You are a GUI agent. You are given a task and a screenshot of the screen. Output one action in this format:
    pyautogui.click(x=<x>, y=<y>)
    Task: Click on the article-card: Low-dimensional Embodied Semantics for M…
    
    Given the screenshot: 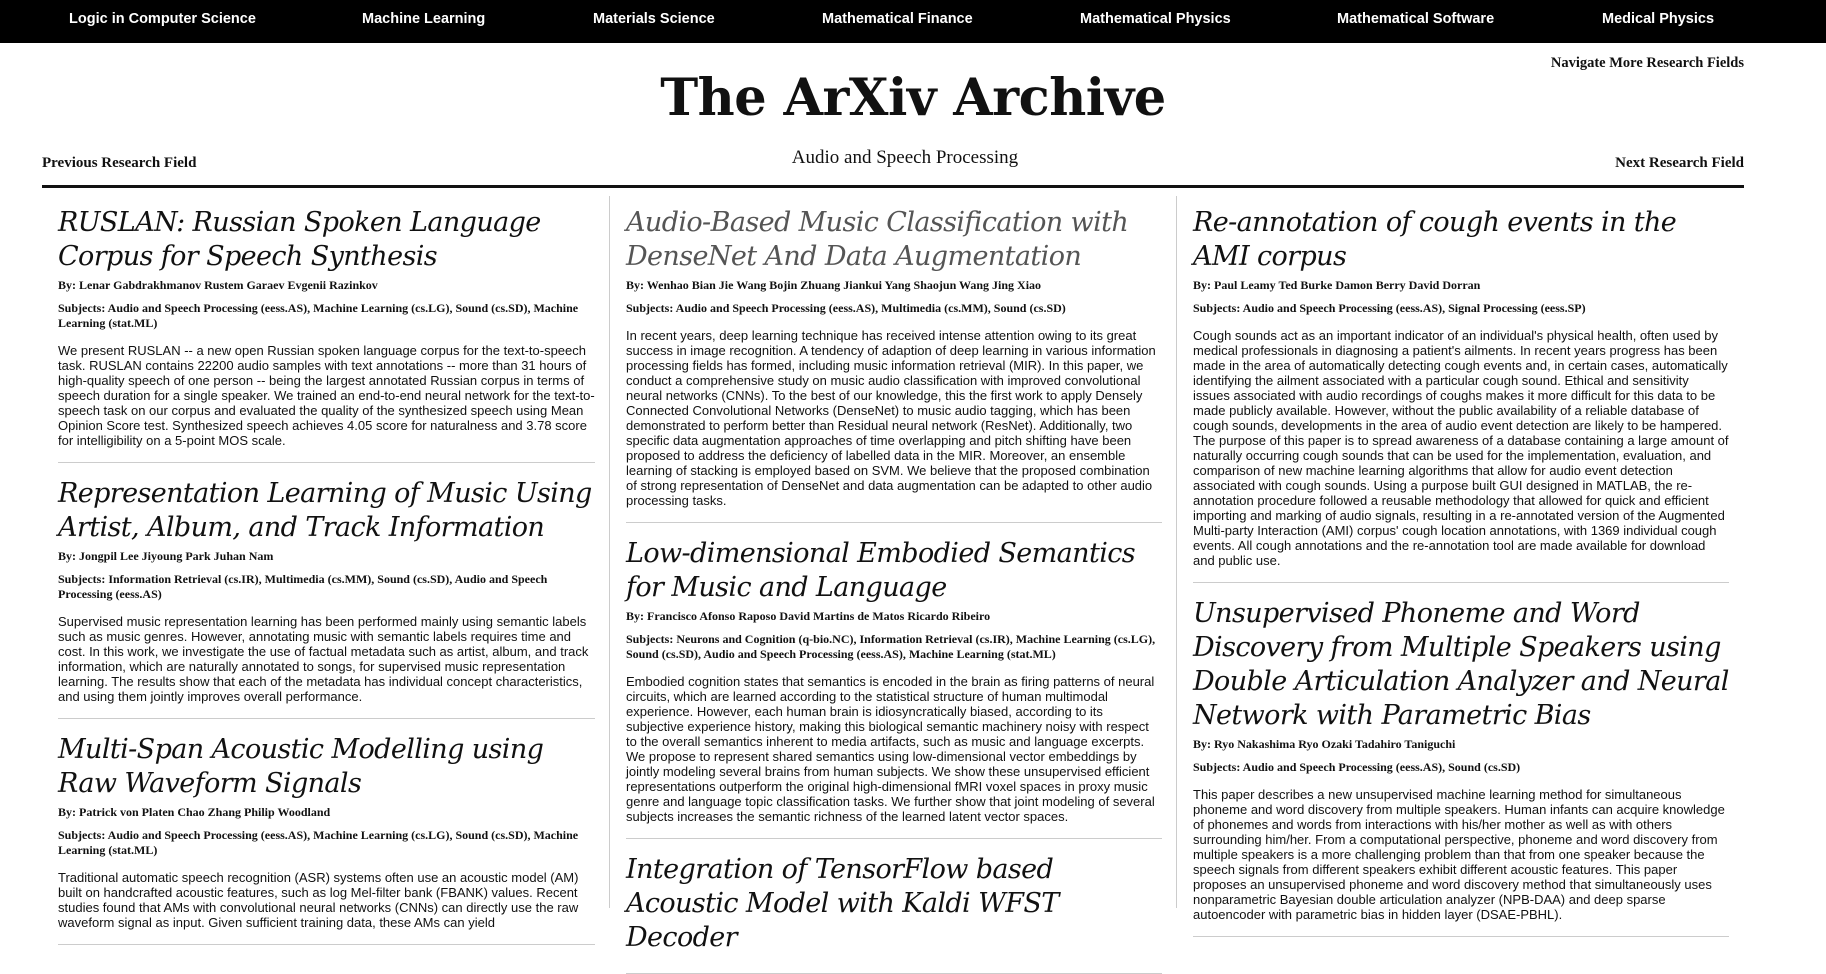 What is the action you would take?
    pyautogui.click(x=894, y=688)
    